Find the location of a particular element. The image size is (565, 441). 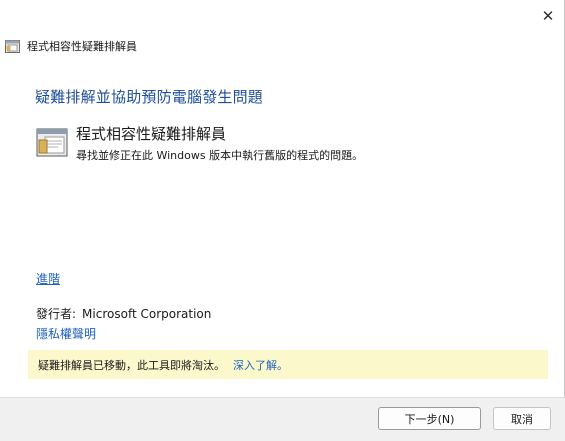

cancel-button: 取消 is located at coordinates (522, 418).